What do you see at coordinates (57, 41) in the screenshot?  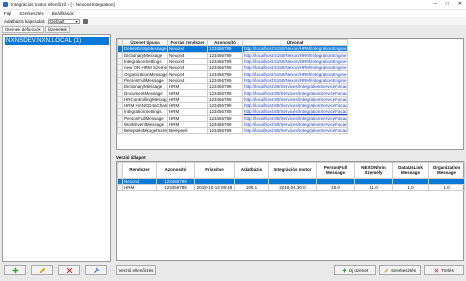 I see `tree-item-server: NXNSDEV.NXN.LOCAL (1)` at bounding box center [57, 41].